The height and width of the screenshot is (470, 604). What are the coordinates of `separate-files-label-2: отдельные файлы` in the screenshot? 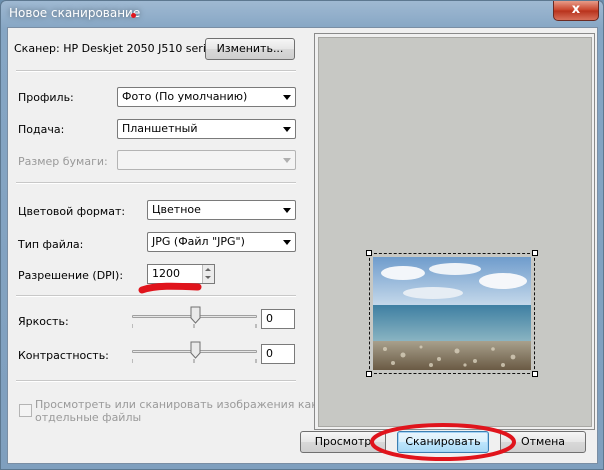 It's located at (88, 417).